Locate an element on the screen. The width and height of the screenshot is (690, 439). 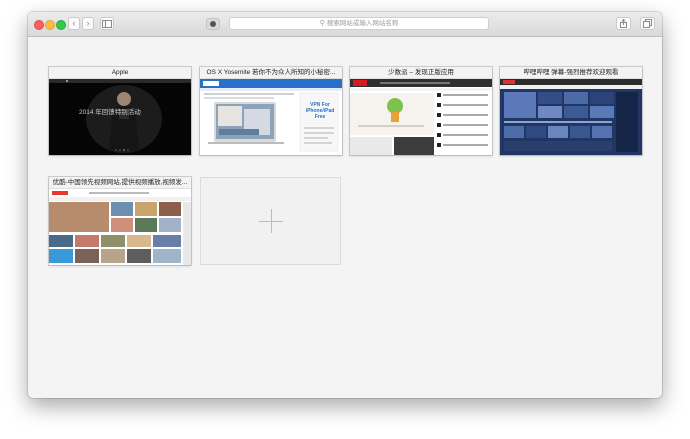
back-button: ‹ is located at coordinates (74, 23).